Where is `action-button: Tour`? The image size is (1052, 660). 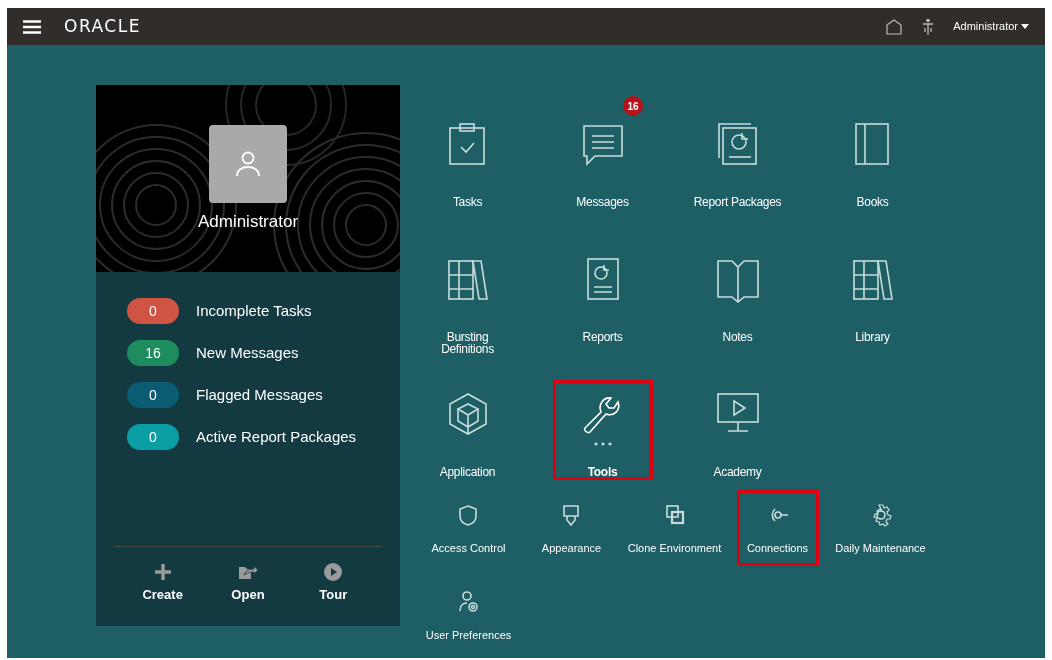 action-button: Tour is located at coordinates (333, 583).